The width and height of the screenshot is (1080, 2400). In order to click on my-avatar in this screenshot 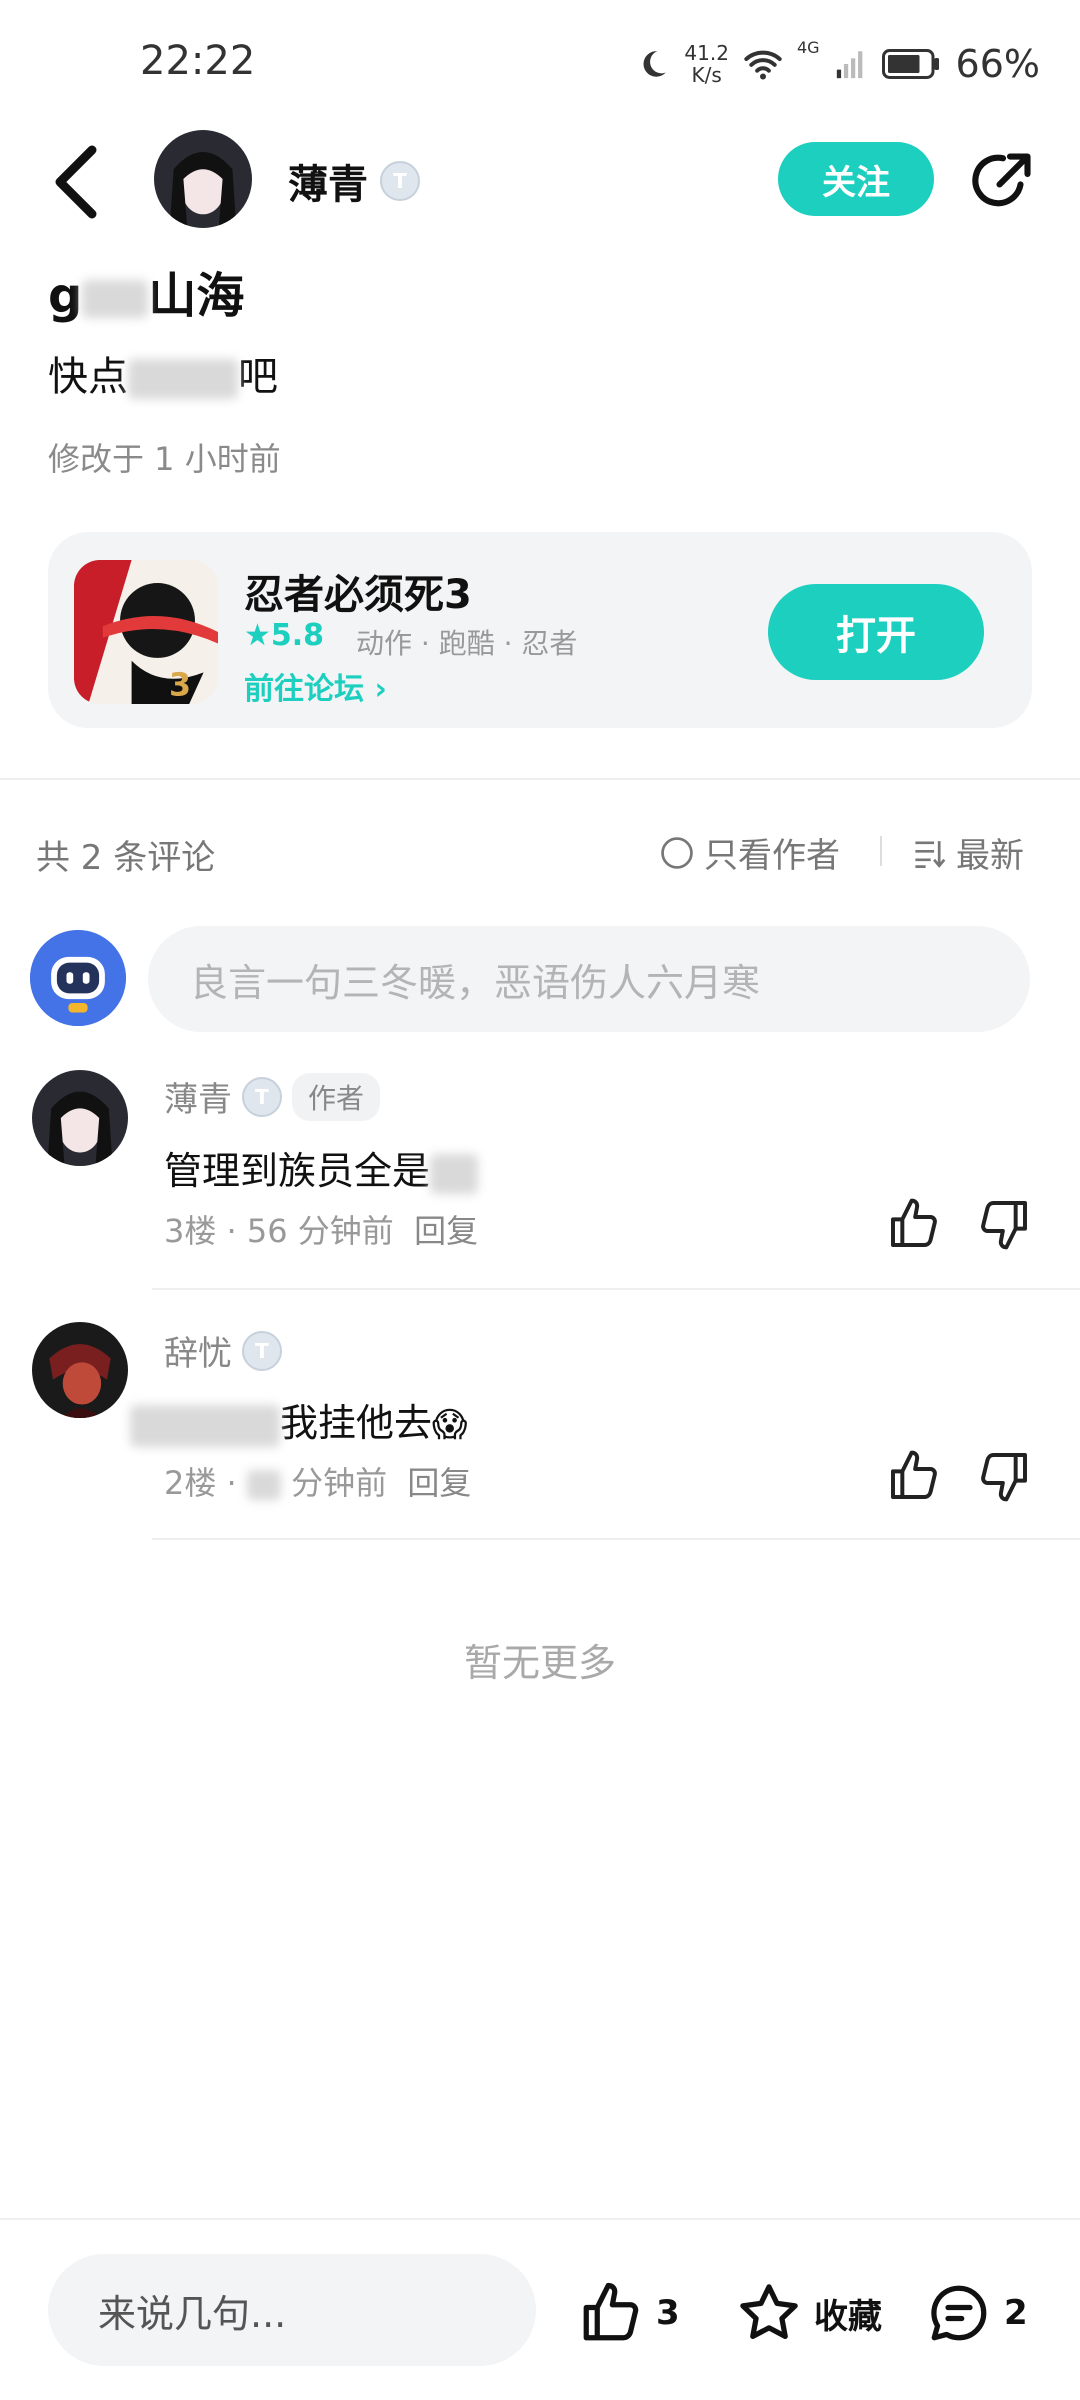, I will do `click(78, 978)`.